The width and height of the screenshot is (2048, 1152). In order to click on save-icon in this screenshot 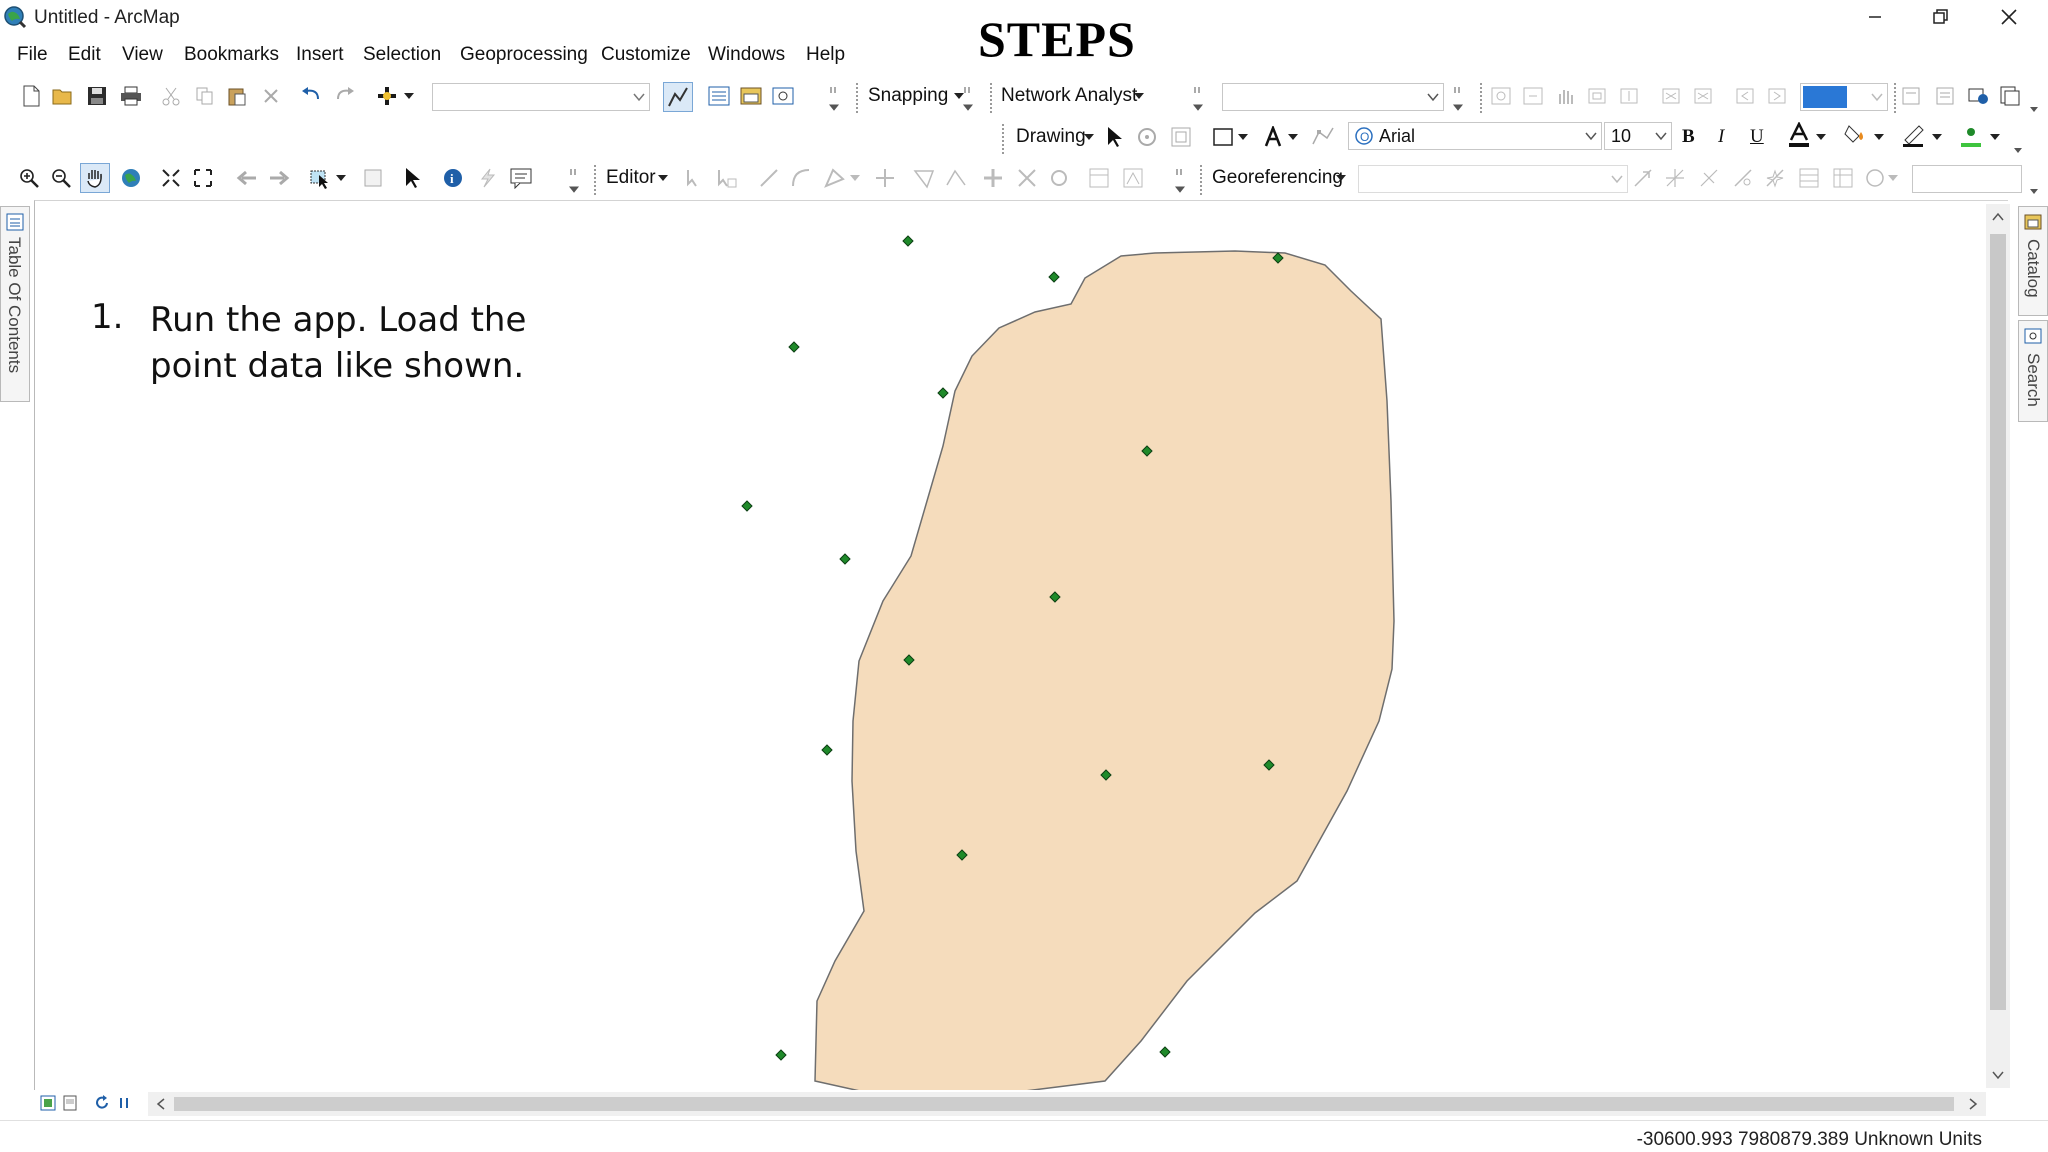, I will do `click(97, 96)`.